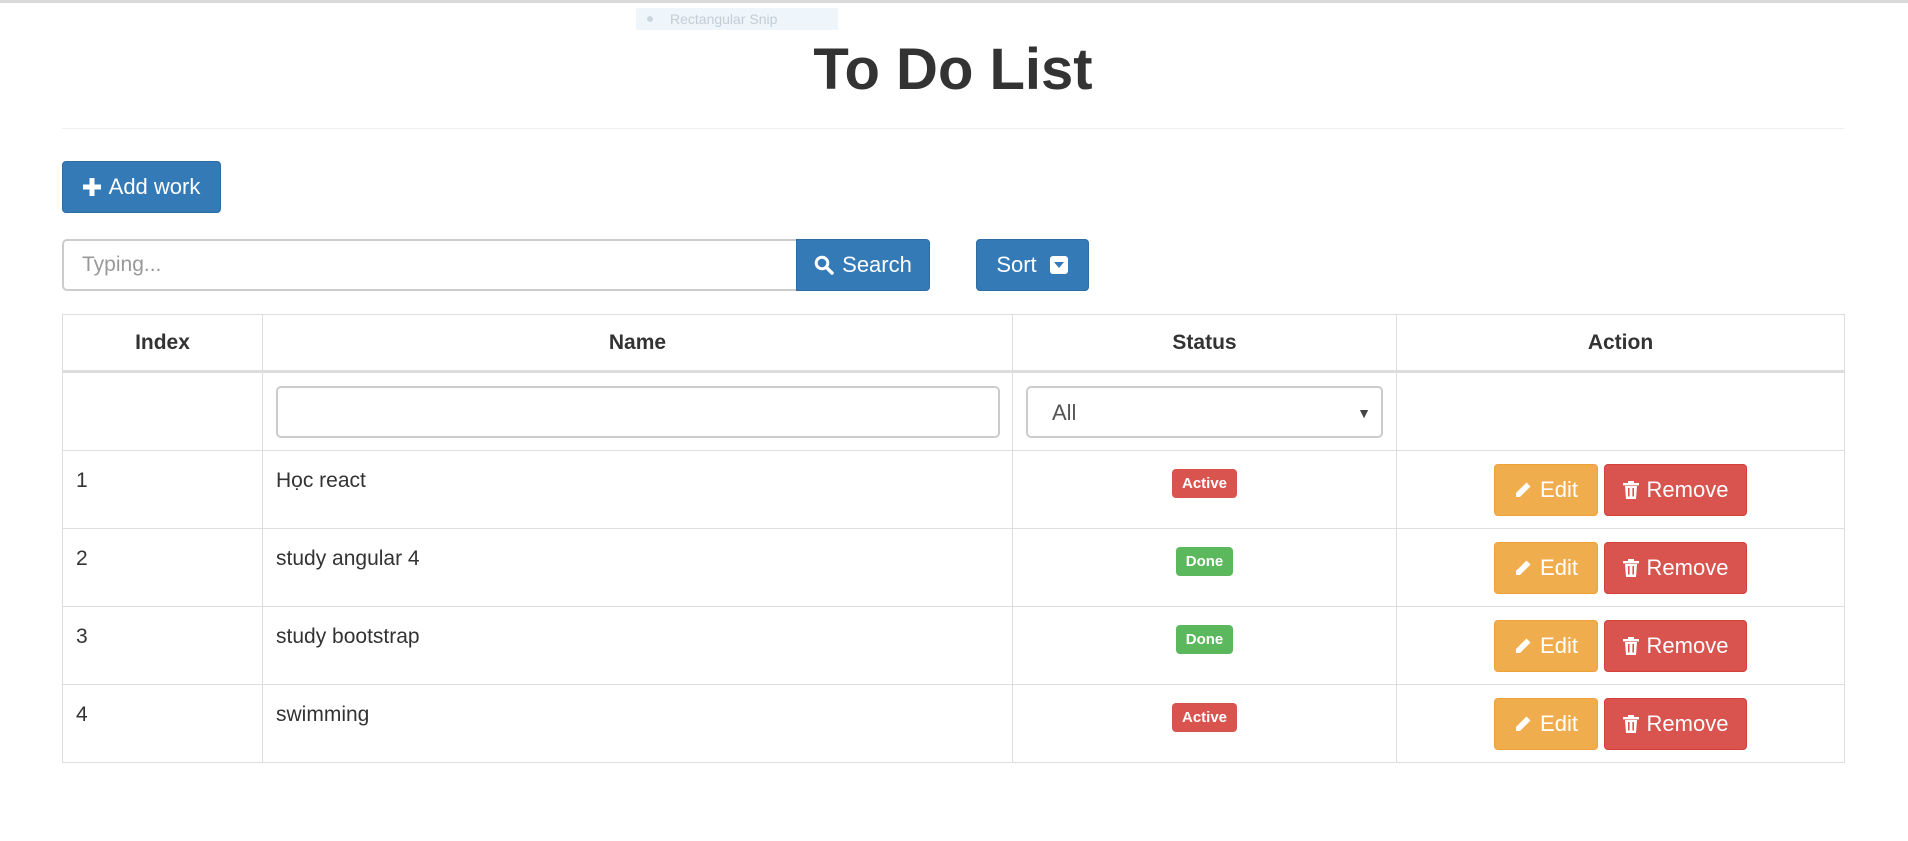 The image size is (1908, 841). I want to click on row-name: study bootstrap, so click(637, 645).